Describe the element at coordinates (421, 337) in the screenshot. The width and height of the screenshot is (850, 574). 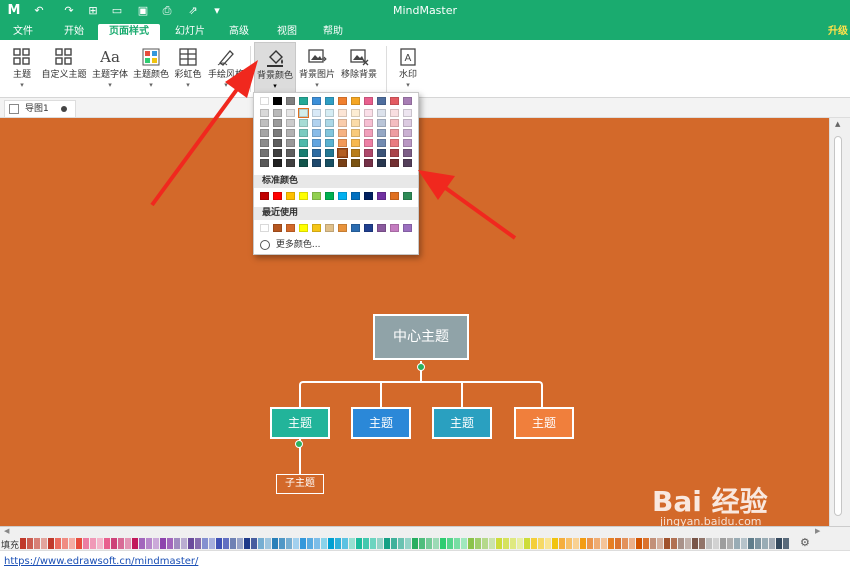
I see `central-topic: 中心主题` at that location.